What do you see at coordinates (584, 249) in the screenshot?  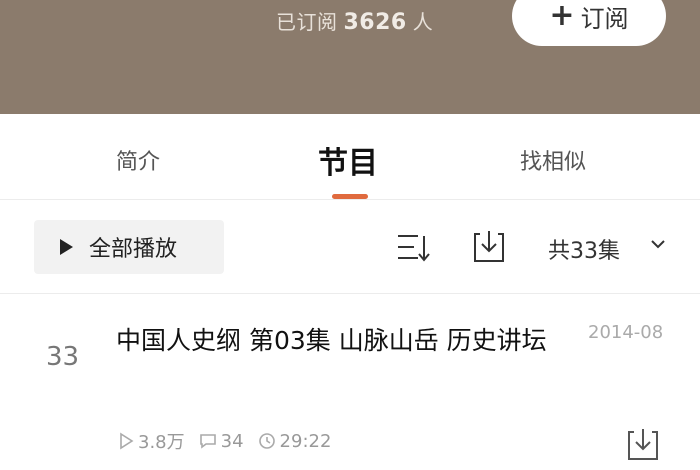 I see `episode-count: 共33集` at bounding box center [584, 249].